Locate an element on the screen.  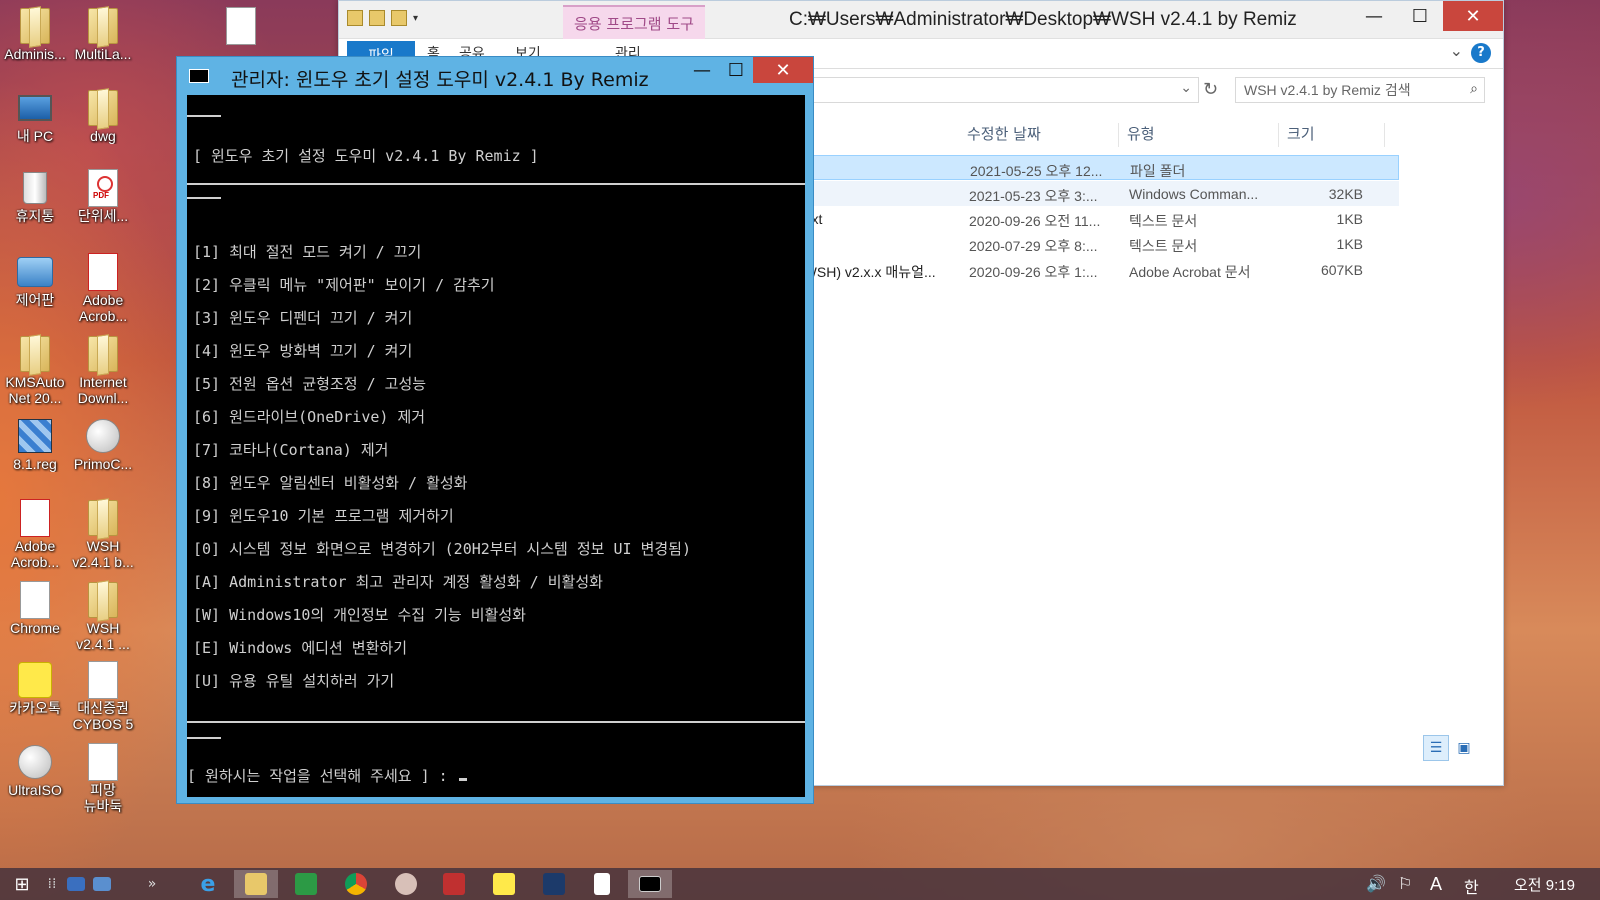
search-box: ⌕ is located at coordinates (1360, 90).